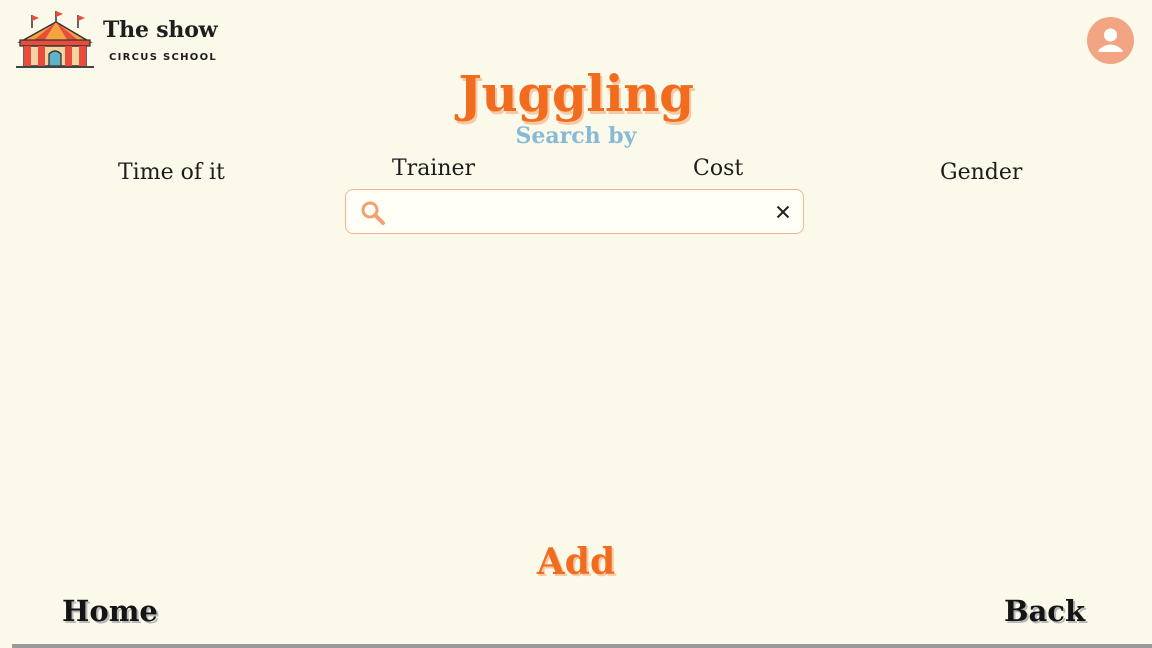 This screenshot has width=1152, height=648. I want to click on filter-cost: Cost, so click(718, 168).